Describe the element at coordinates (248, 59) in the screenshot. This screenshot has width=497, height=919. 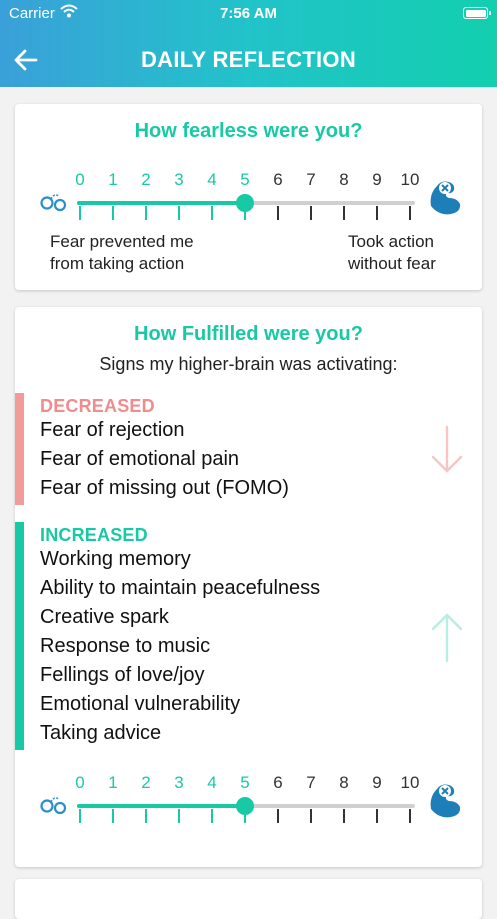
I see `page-title: DAILY REFLECTION` at that location.